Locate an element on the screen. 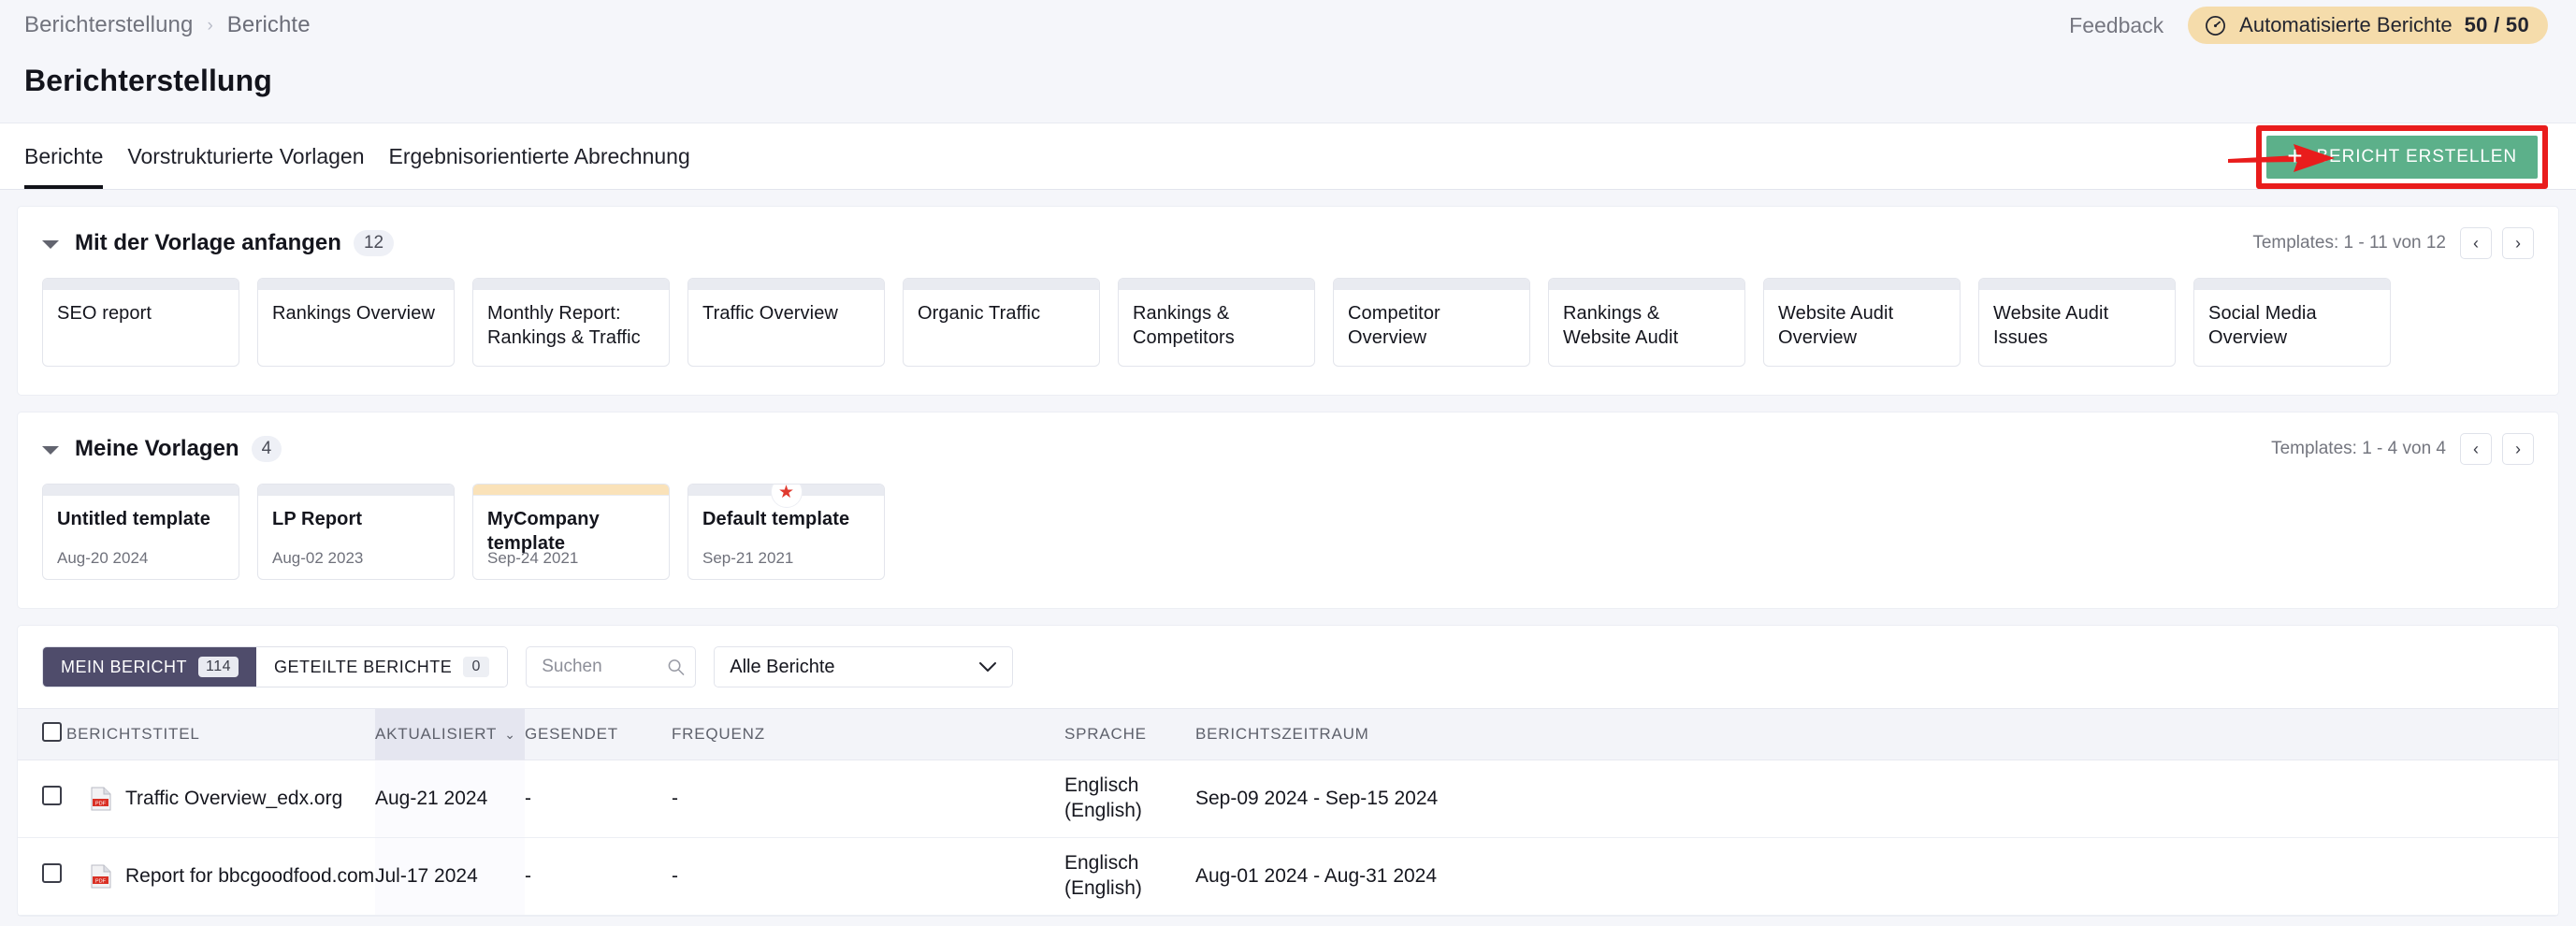 This screenshot has height=926, width=2576. templates-next-button: › is located at coordinates (2518, 243).